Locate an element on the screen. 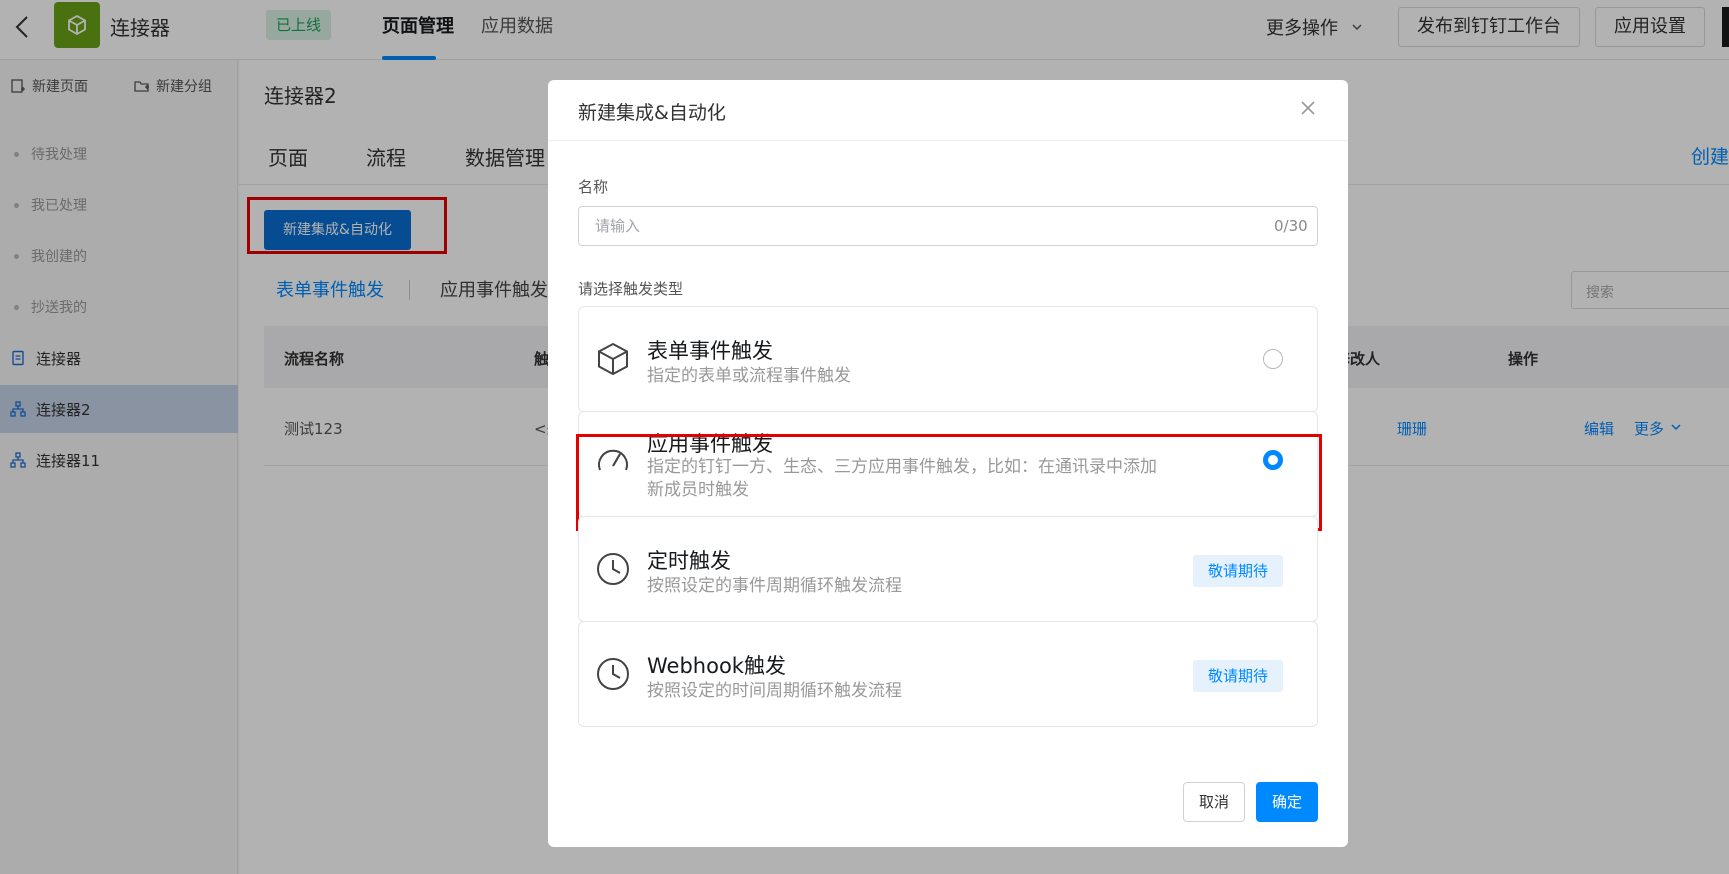 The image size is (1729, 874). option-title: 定时触发 is located at coordinates (689, 561).